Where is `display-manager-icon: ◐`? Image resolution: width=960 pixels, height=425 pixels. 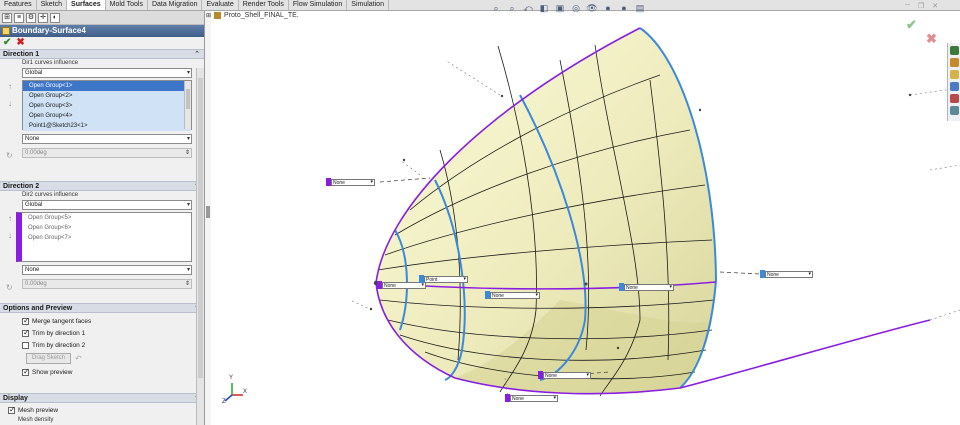
display-manager-icon: ◐ is located at coordinates (55, 18).